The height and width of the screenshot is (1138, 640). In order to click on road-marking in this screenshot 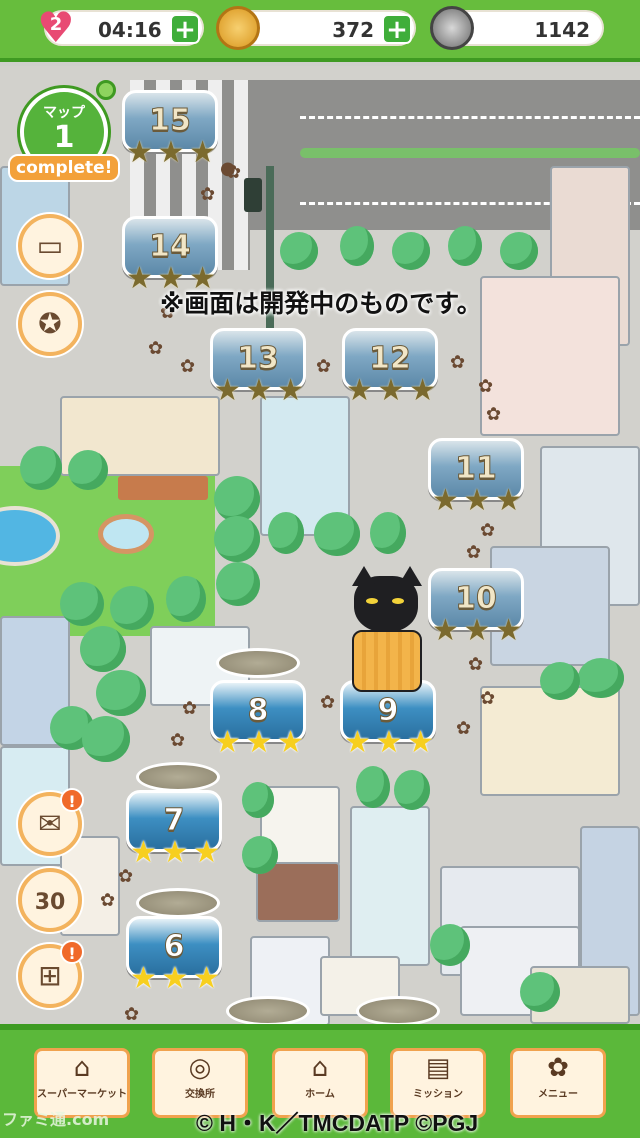, I will do `click(470, 118)`.